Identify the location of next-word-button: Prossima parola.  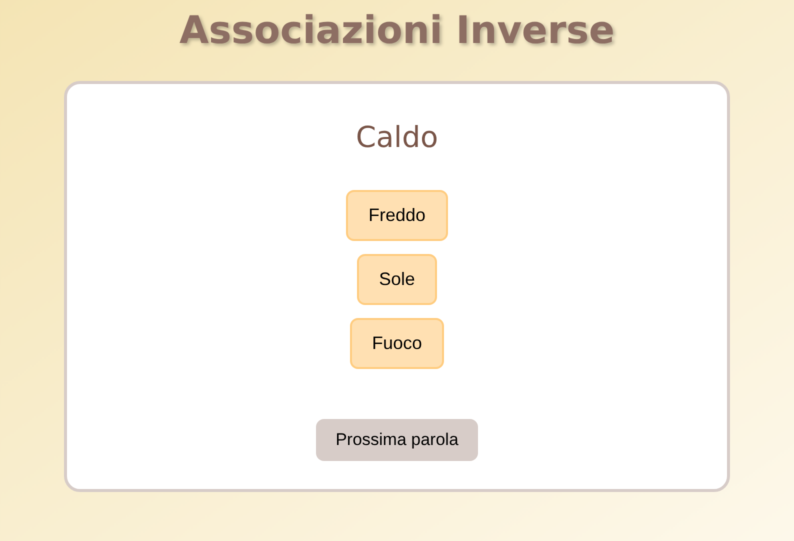
(397, 440).